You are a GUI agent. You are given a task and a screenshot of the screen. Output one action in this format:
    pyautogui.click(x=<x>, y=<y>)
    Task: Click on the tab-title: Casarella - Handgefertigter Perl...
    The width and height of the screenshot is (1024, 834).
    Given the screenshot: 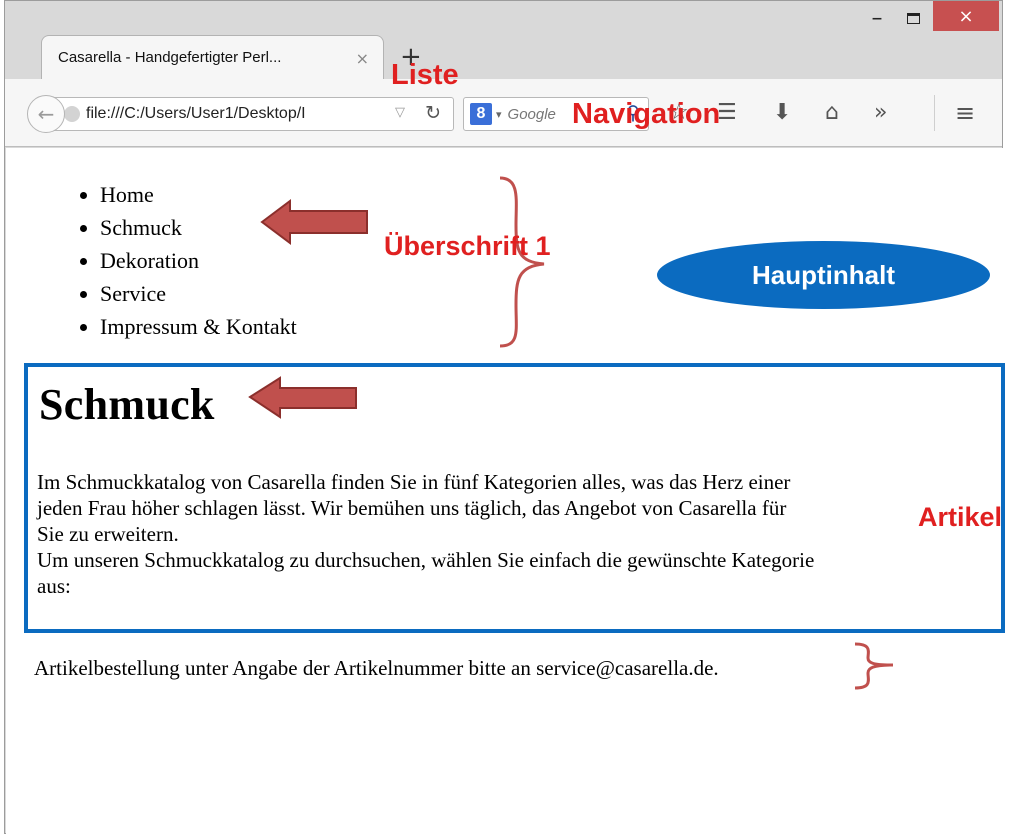 What is the action you would take?
    pyautogui.click(x=170, y=57)
    